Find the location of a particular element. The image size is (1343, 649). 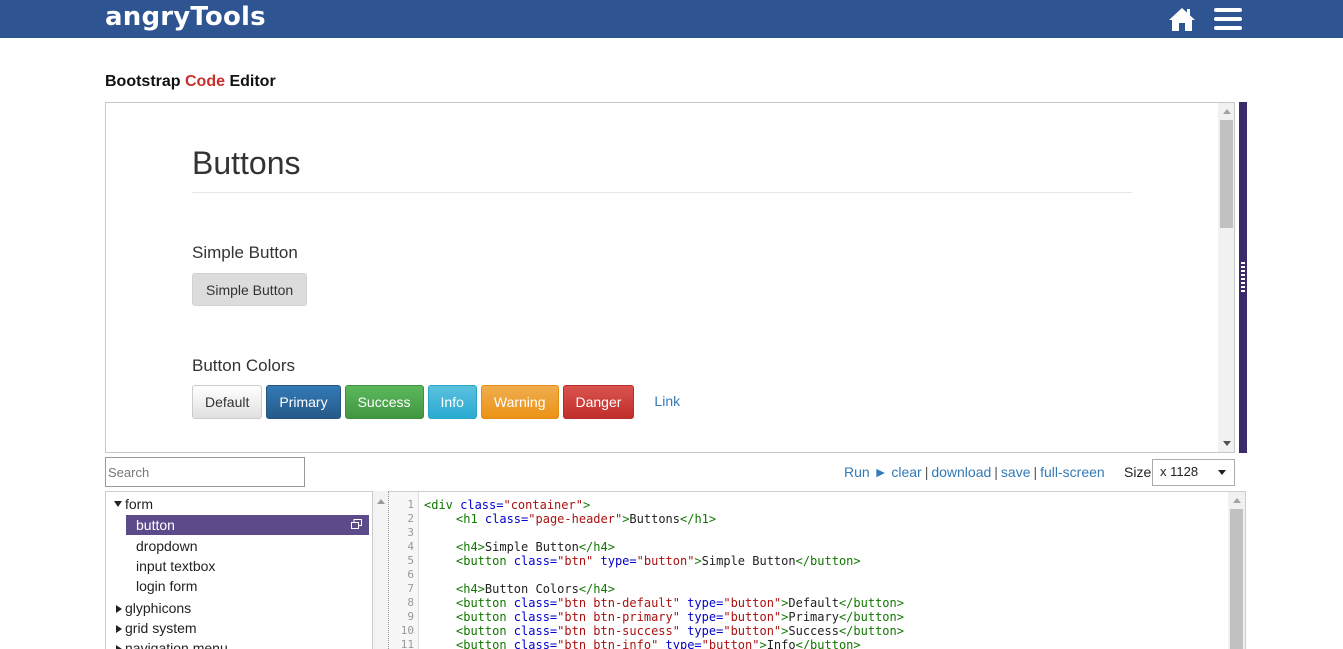

line-number: 9 is located at coordinates (410, 616).